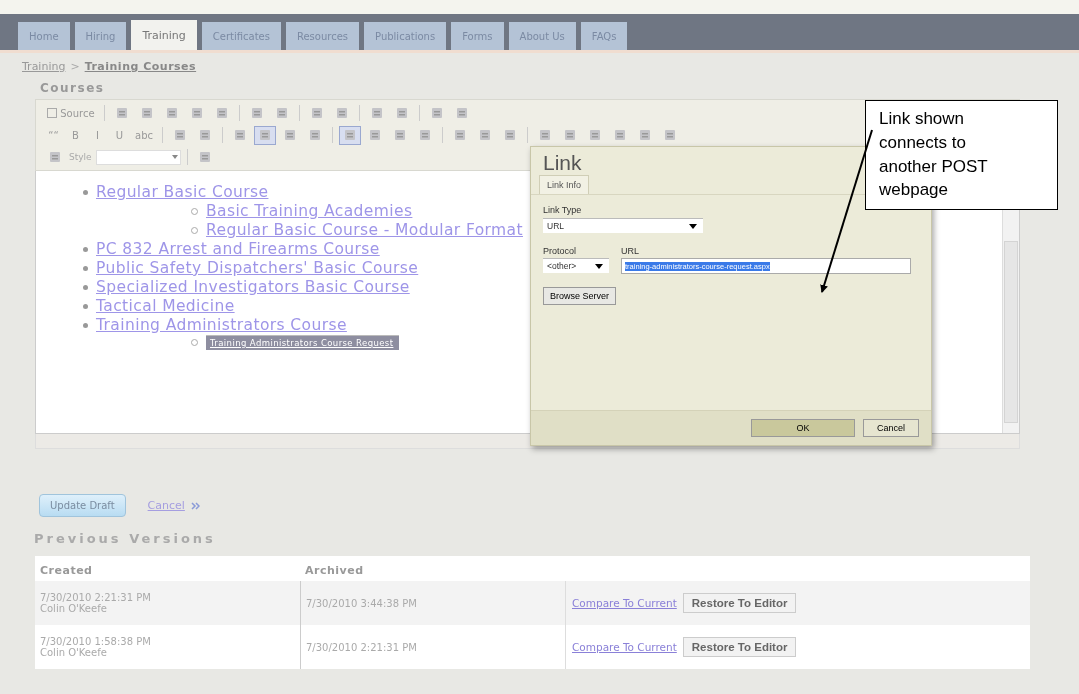 The image size is (1079, 694). I want to click on column-header: Archived, so click(334, 571).